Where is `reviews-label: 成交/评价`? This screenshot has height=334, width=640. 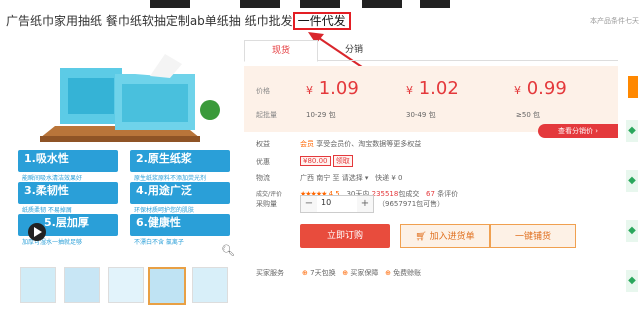 reviews-label: 成交/评价 is located at coordinates (269, 194).